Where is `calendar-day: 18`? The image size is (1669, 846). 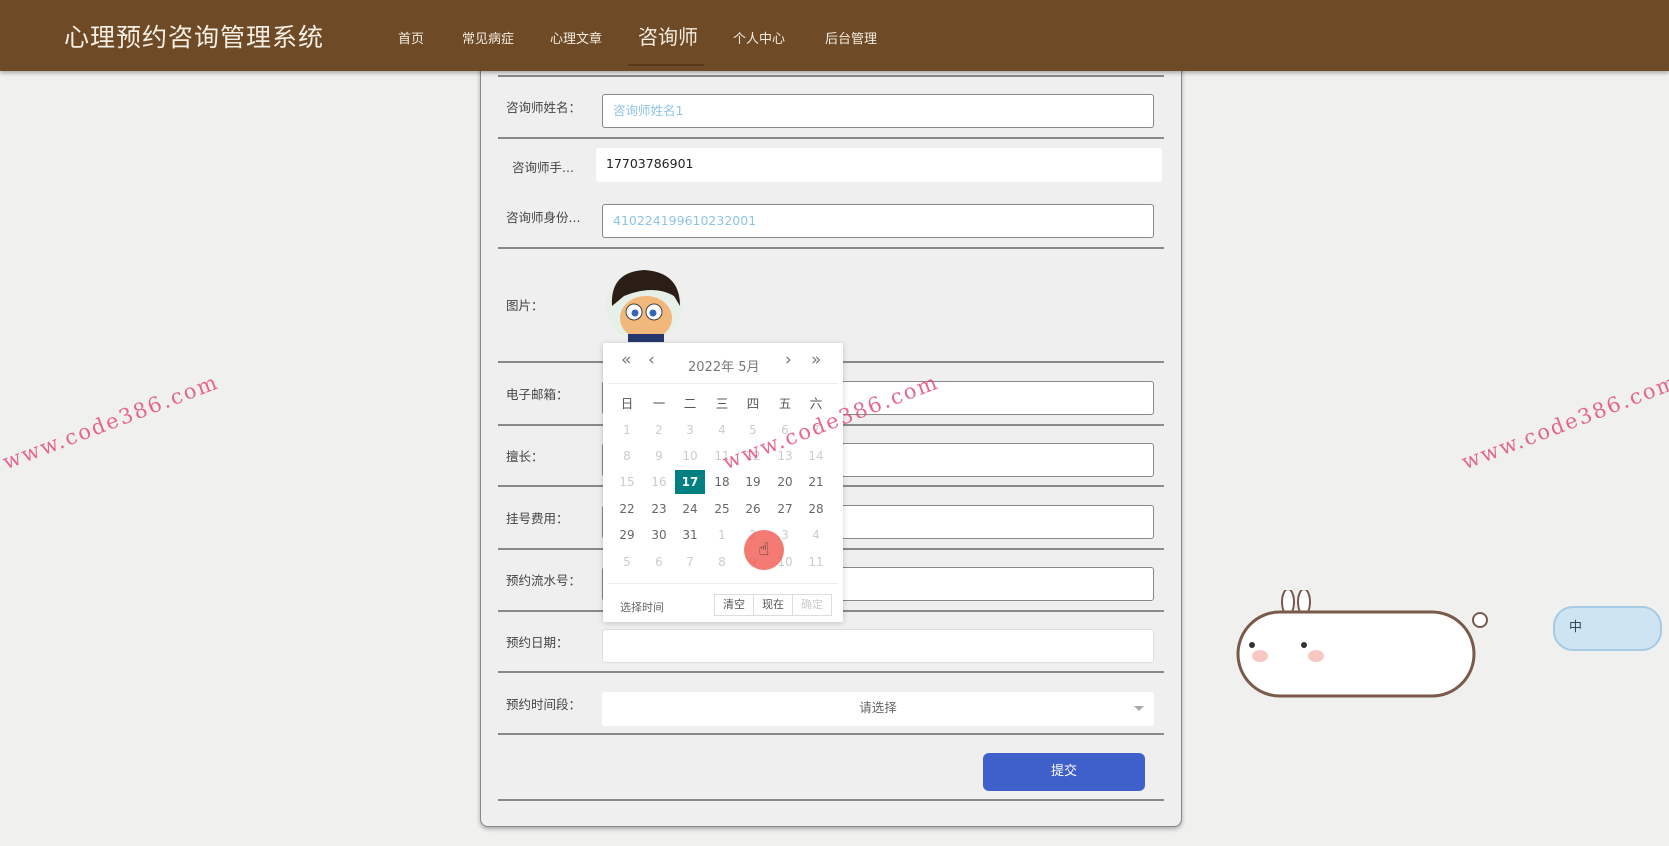 calendar-day: 18 is located at coordinates (722, 482).